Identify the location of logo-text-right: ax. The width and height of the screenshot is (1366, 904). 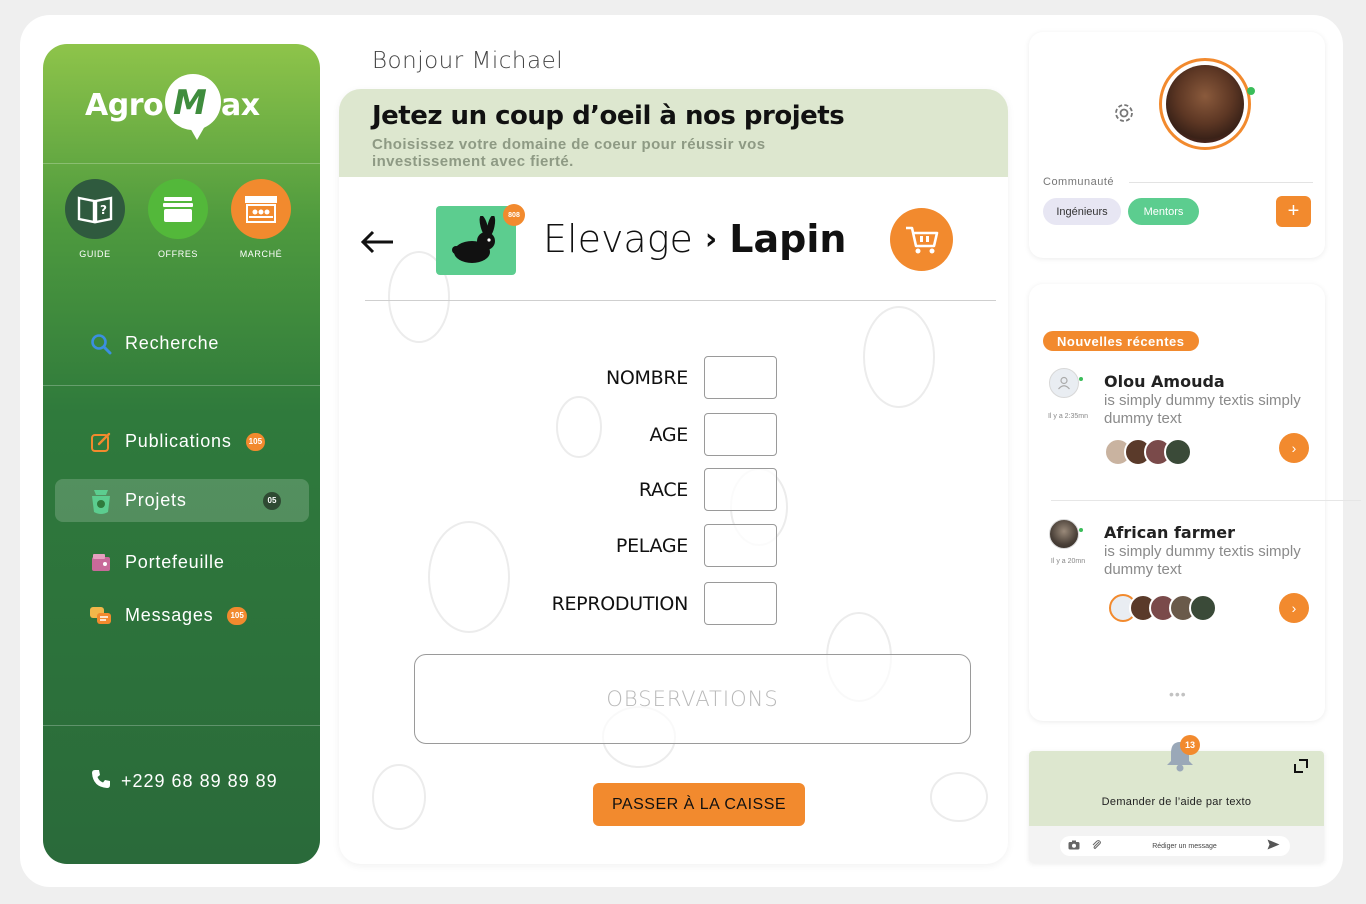
(240, 105).